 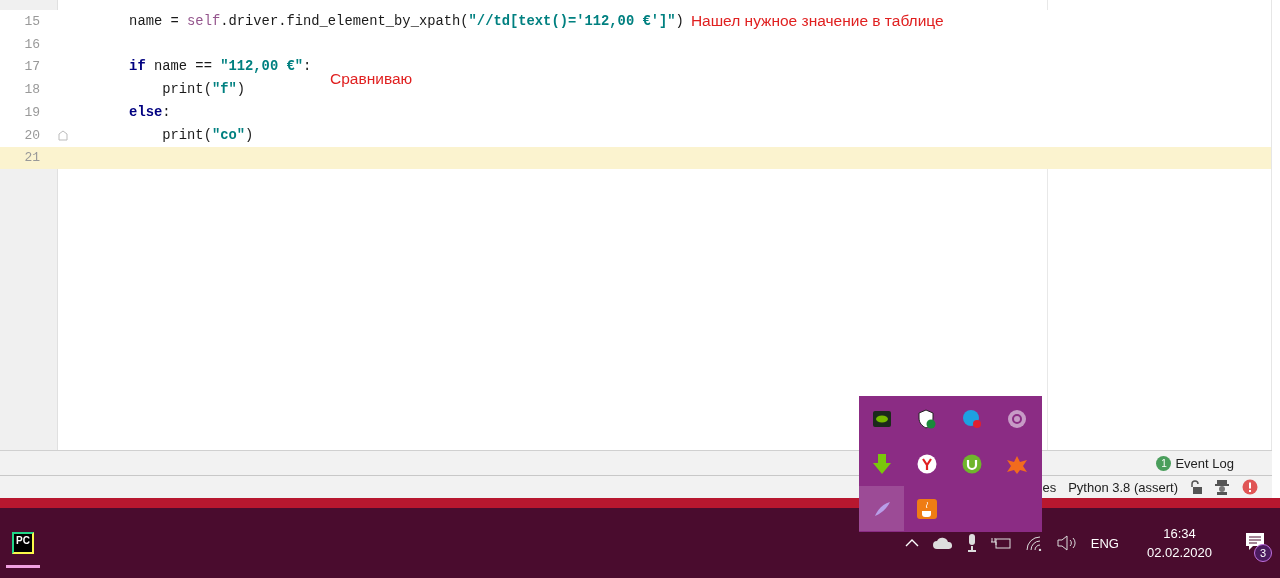 What do you see at coordinates (1179, 552) in the screenshot?
I see `clock-date: 02.02.2020` at bounding box center [1179, 552].